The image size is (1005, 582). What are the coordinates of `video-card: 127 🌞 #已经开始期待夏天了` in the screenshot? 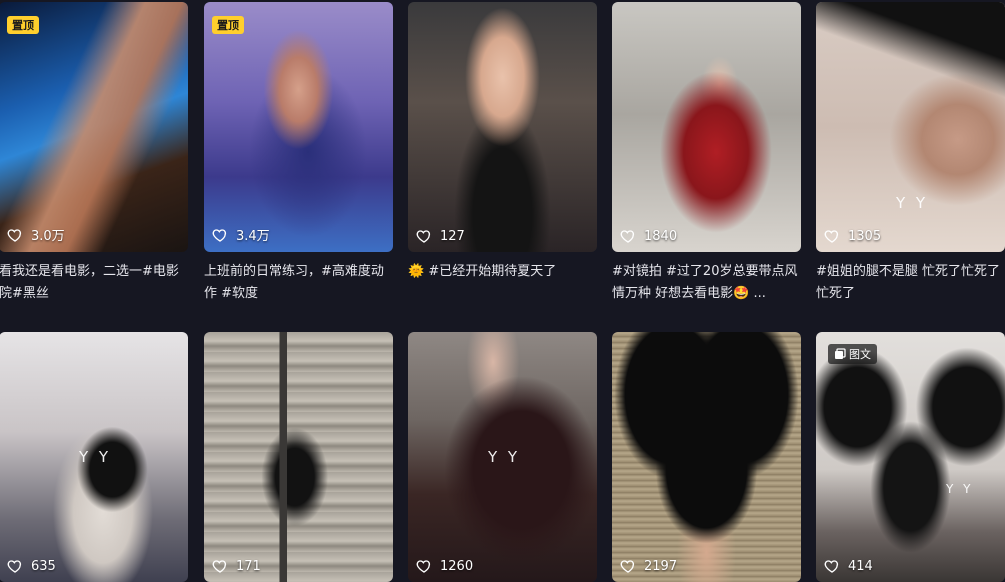 It's located at (502, 153).